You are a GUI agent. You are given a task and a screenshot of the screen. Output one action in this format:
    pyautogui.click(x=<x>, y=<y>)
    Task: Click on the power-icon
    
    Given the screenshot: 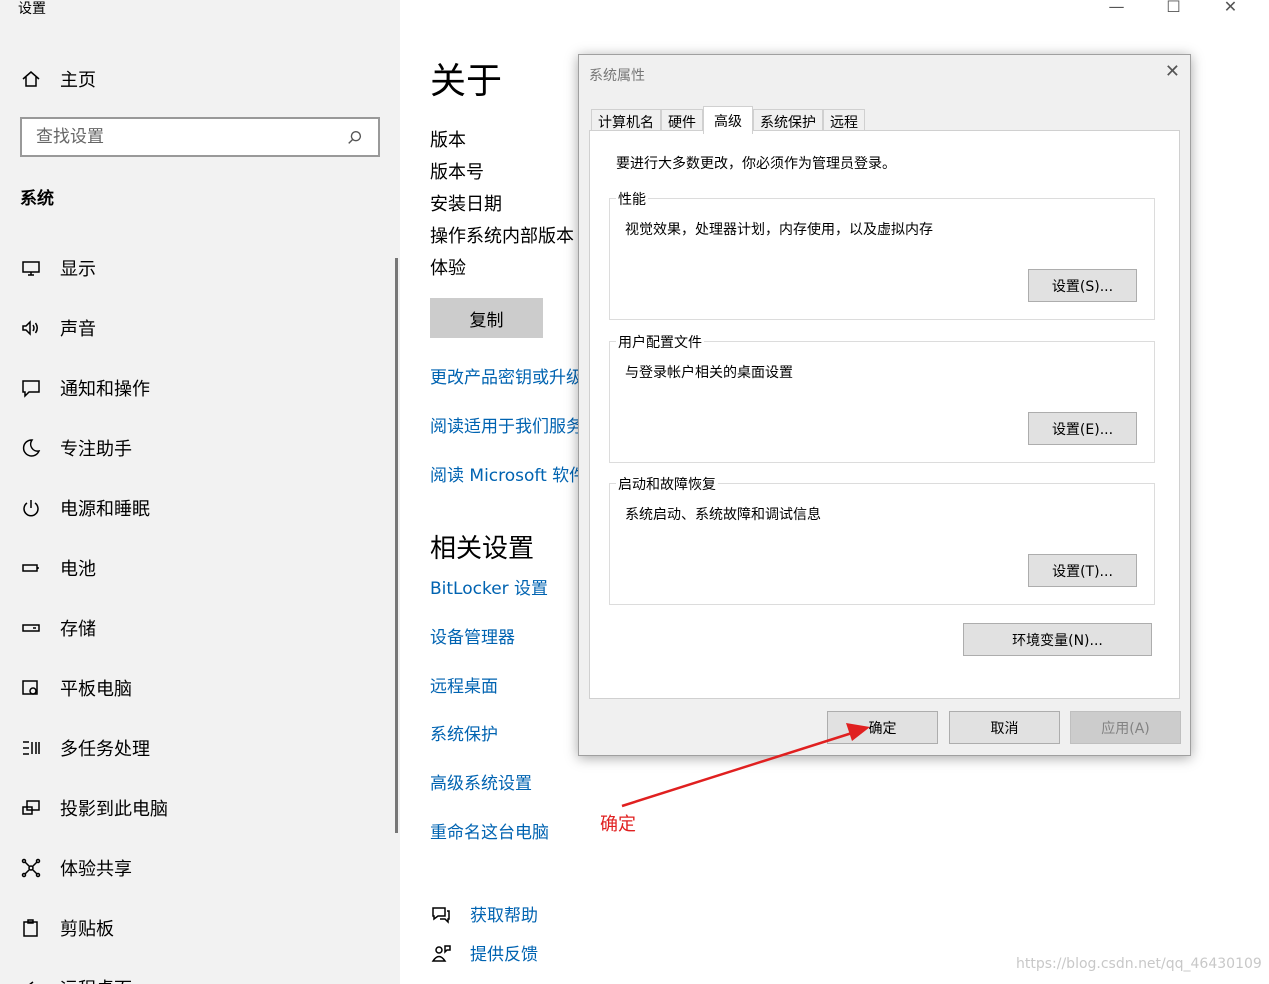 What is the action you would take?
    pyautogui.click(x=31, y=508)
    